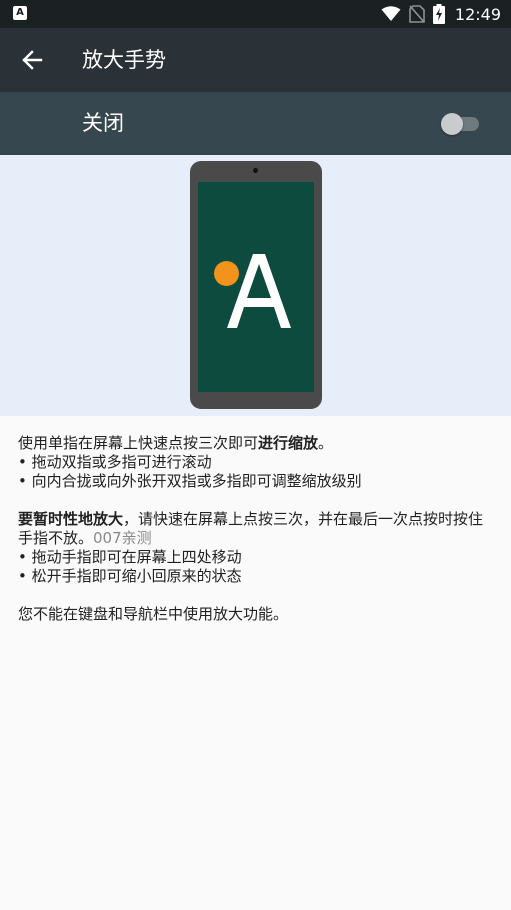 Image resolution: width=511 pixels, height=910 pixels. I want to click on status-icons: 12:49, so click(441, 14).